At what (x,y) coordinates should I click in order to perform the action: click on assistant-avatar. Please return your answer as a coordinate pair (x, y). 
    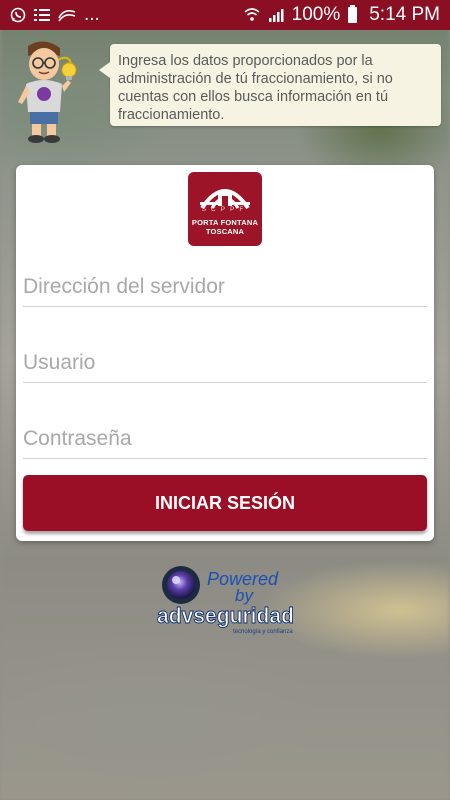
    Looking at the image, I should click on (47, 92).